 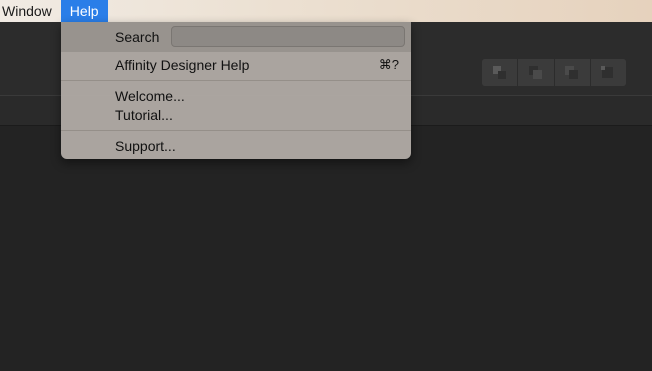 I want to click on arrange-back-icon, so click(x=499, y=72).